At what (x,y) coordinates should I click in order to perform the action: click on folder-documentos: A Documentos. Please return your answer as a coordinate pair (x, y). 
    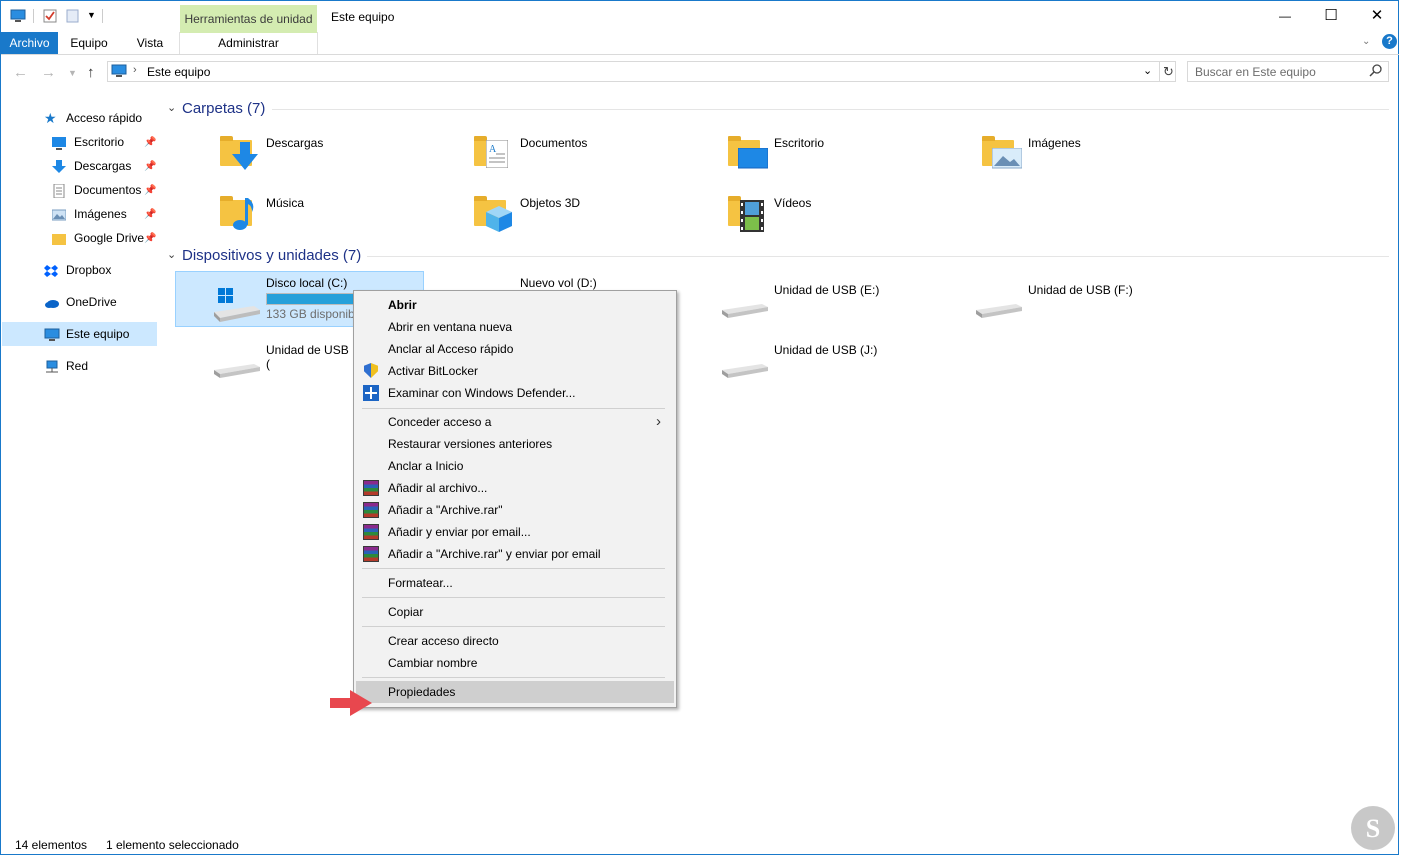
    Looking at the image, I should click on (589, 156).